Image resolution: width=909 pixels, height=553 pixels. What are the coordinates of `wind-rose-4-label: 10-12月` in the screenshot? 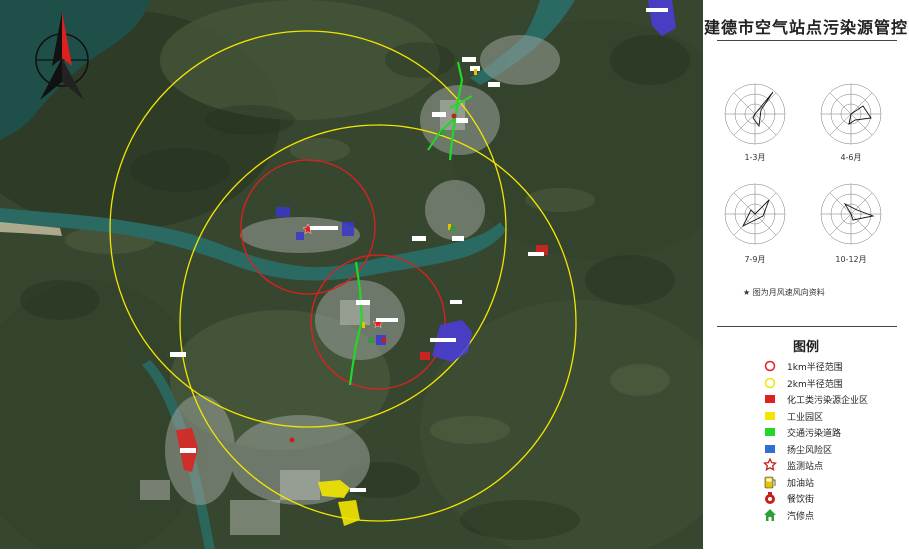 It's located at (851, 259).